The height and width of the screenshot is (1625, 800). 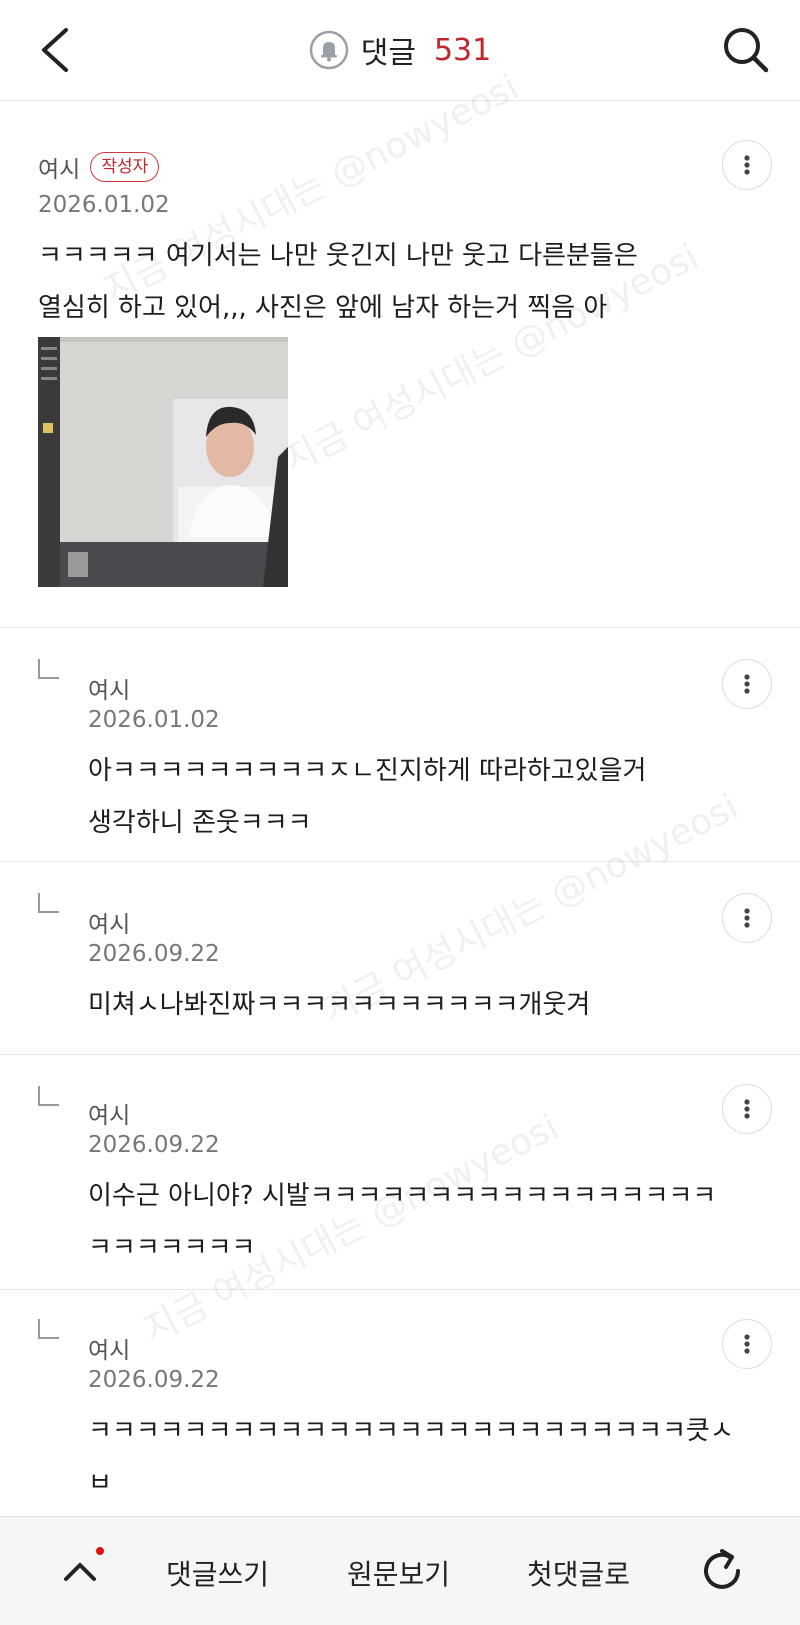 What do you see at coordinates (367, 797) in the screenshot?
I see `comment-text: 아ㅋㅋㅋㅋㅋㅋㅋㅋㅋㅈㄴ진지하게 따라하고있을거 생각하니 존웃ㅋㅋㅋ` at bounding box center [367, 797].